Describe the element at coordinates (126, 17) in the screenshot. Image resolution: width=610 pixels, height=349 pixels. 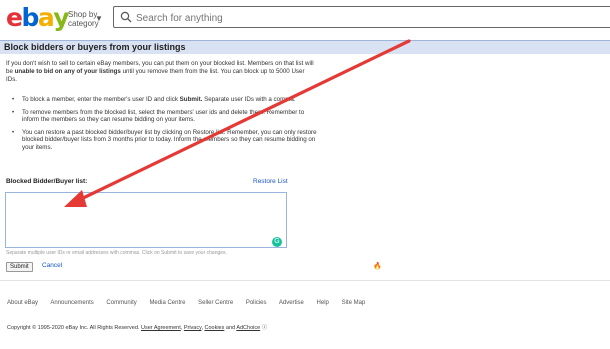
I see `search-icon` at that location.